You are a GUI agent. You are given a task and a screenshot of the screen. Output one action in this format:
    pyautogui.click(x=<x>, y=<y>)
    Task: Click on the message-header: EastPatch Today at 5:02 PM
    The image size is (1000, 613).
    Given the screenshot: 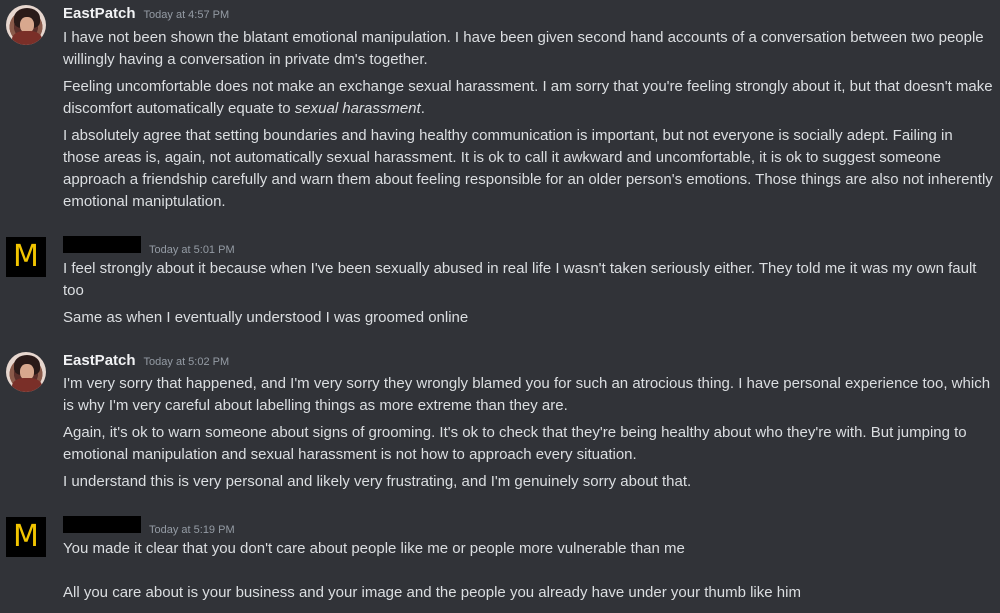 What is the action you would take?
    pyautogui.click(x=146, y=363)
    